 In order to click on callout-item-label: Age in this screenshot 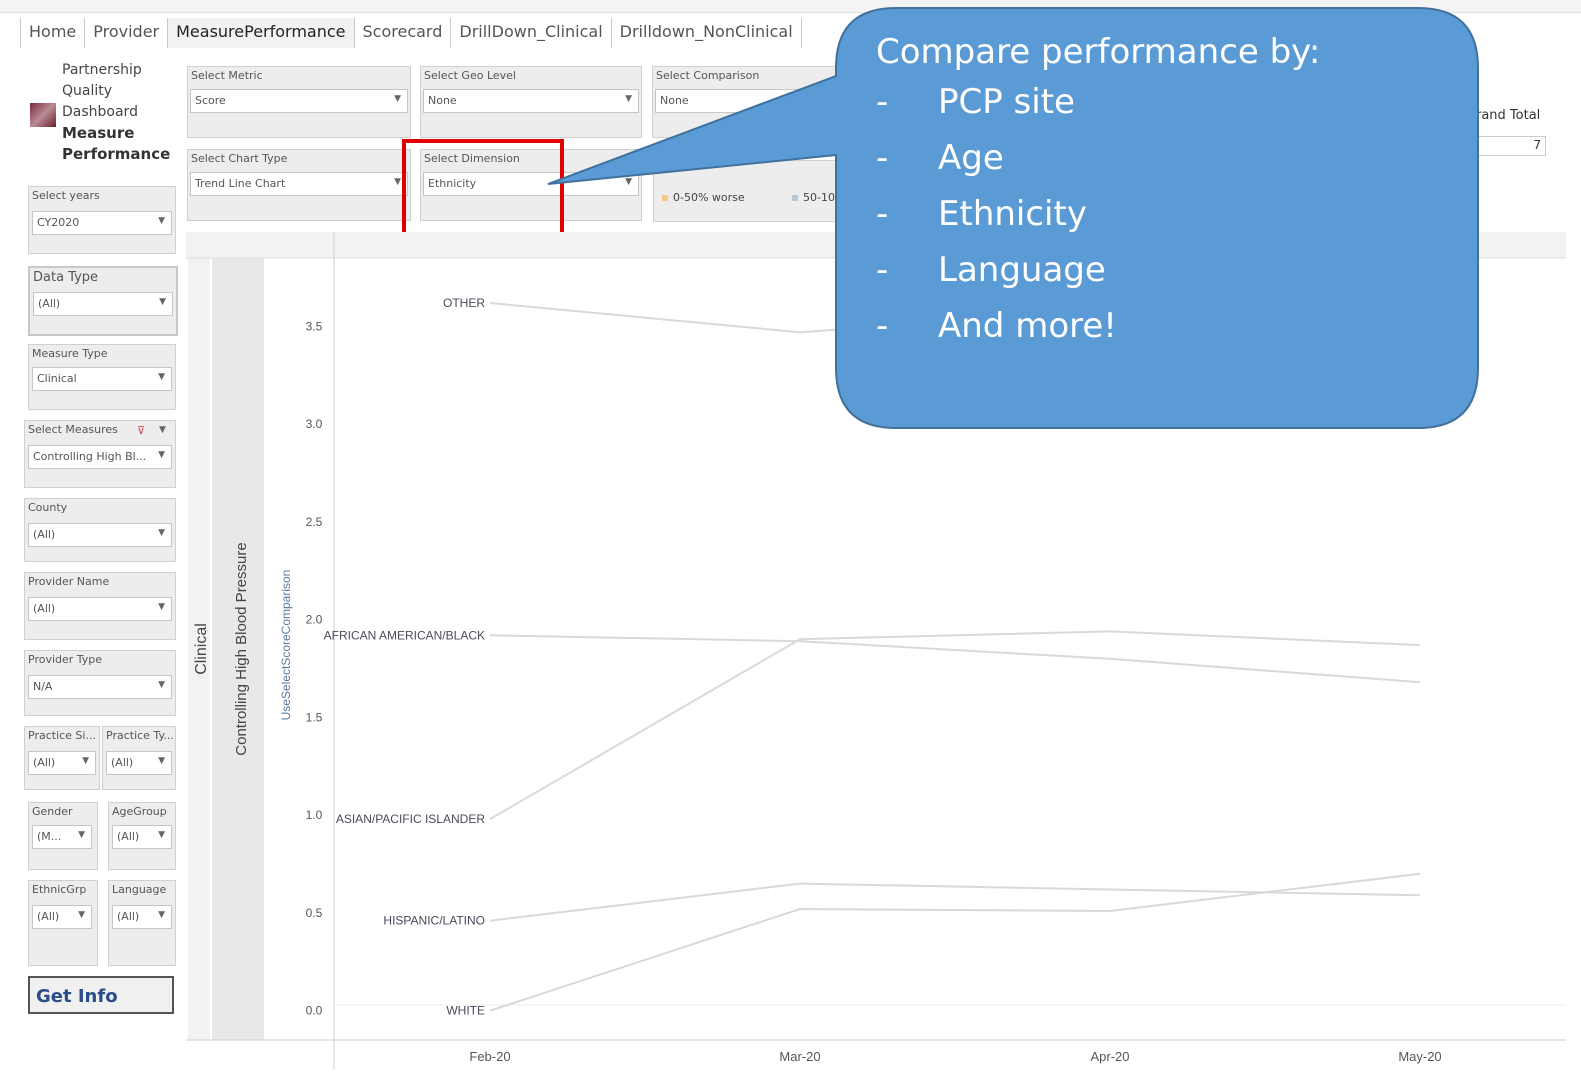, I will do `click(971, 158)`.